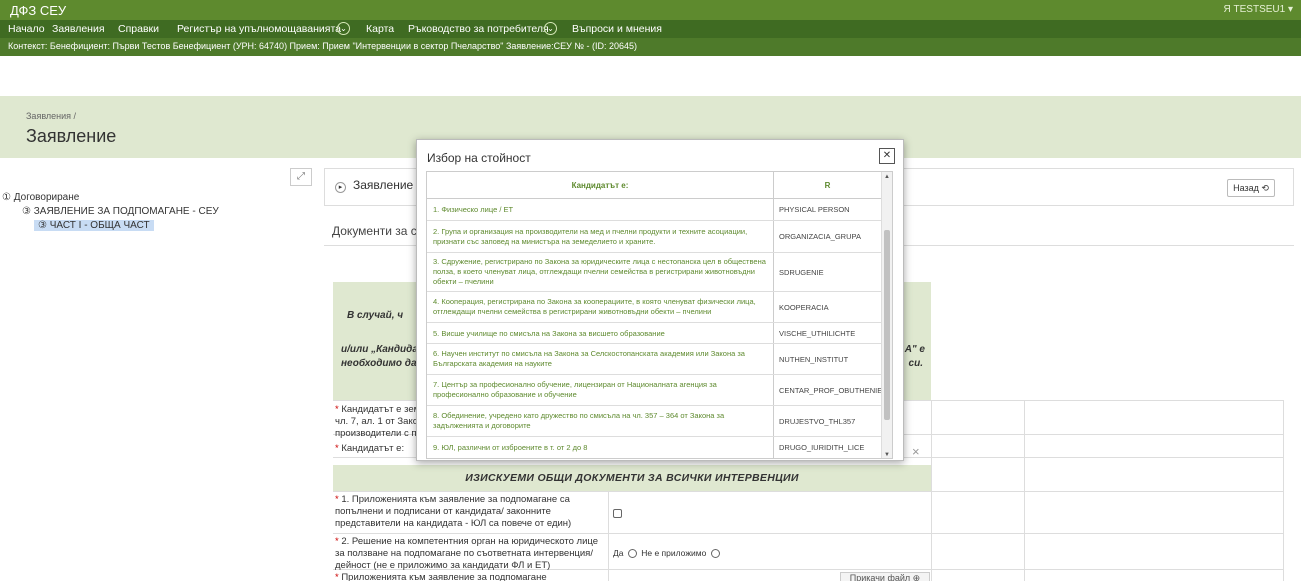  I want to click on question-1-checkbox, so click(617, 513).